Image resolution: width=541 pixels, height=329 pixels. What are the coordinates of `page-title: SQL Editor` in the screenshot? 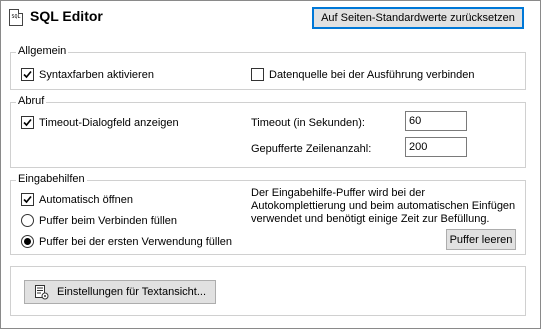 It's located at (66, 16).